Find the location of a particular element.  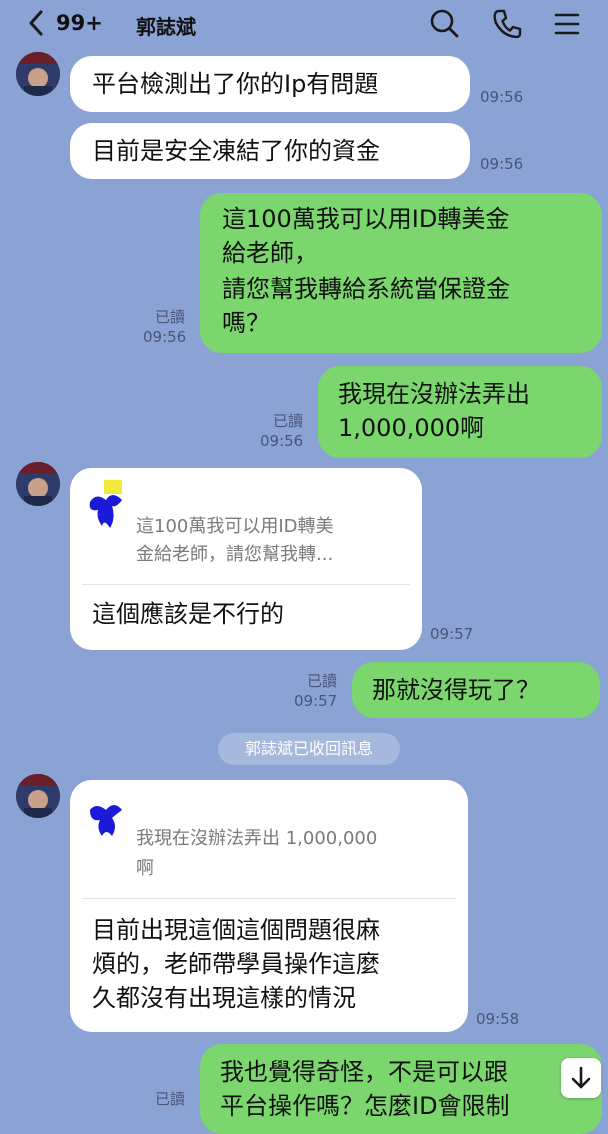

message-text: 這個應該是不行的 is located at coordinates (188, 614).